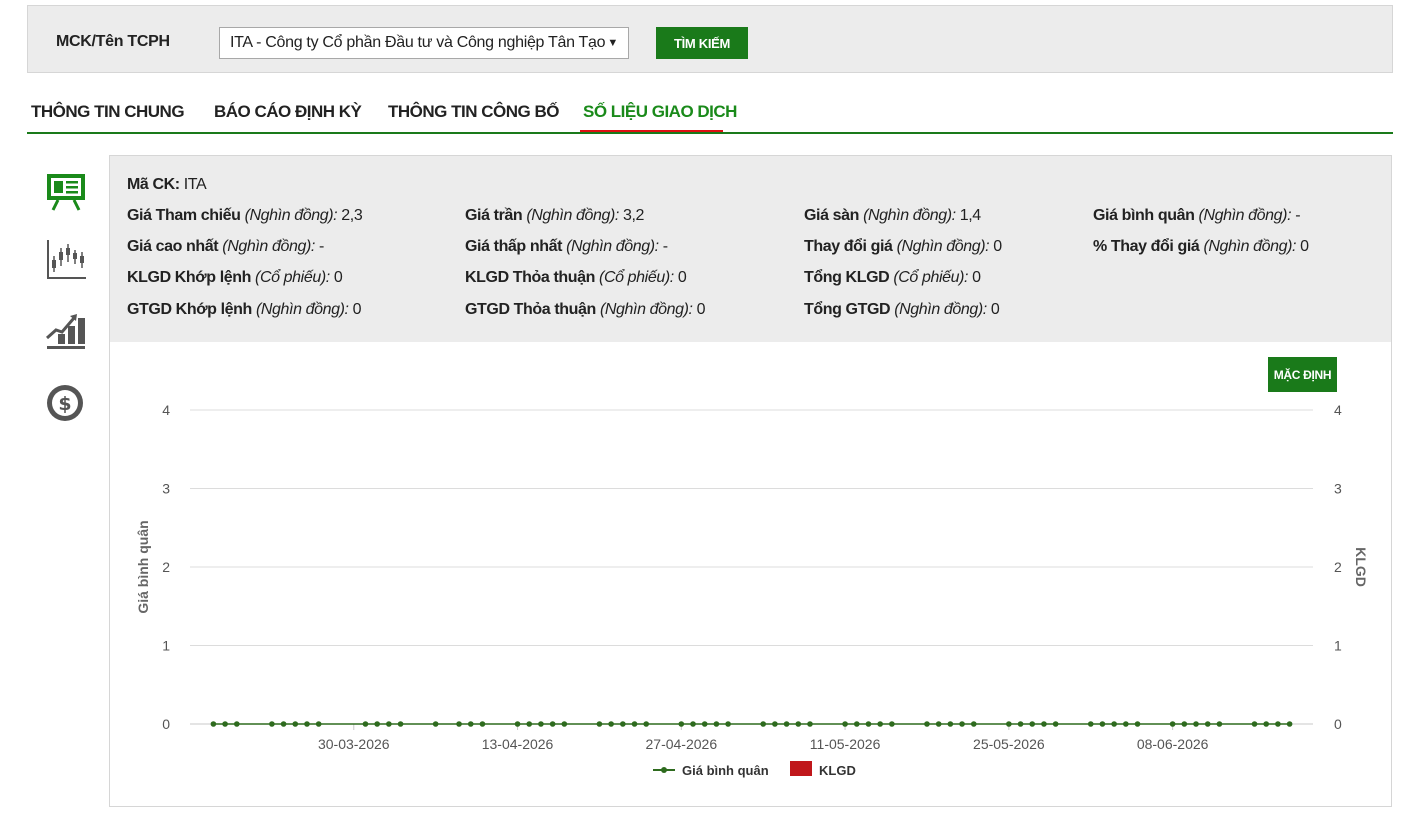 This screenshot has width=1413, height=814. Describe the element at coordinates (1338, 489) in the screenshot. I see `y2-tick-label: 3` at that location.